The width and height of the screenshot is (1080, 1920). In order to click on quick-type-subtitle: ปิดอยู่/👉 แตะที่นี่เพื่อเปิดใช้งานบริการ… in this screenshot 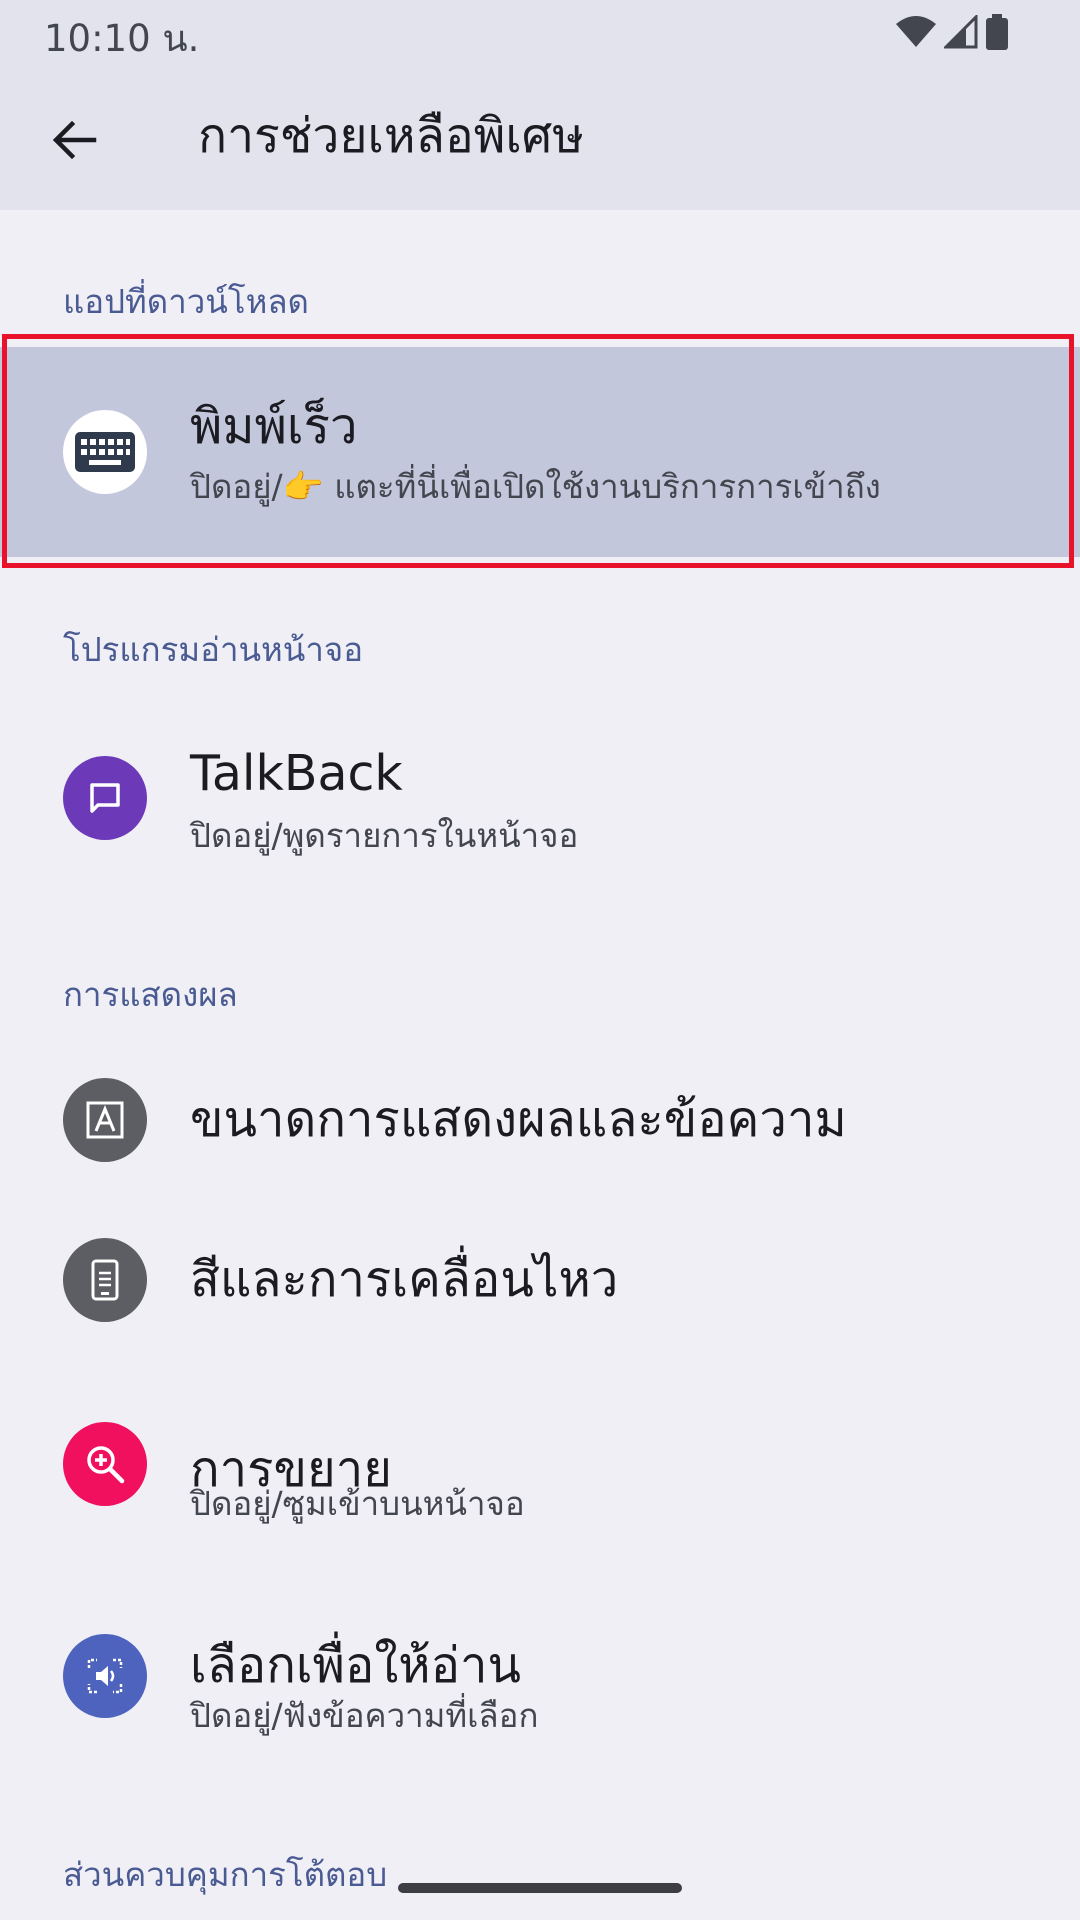, I will do `click(535, 486)`.